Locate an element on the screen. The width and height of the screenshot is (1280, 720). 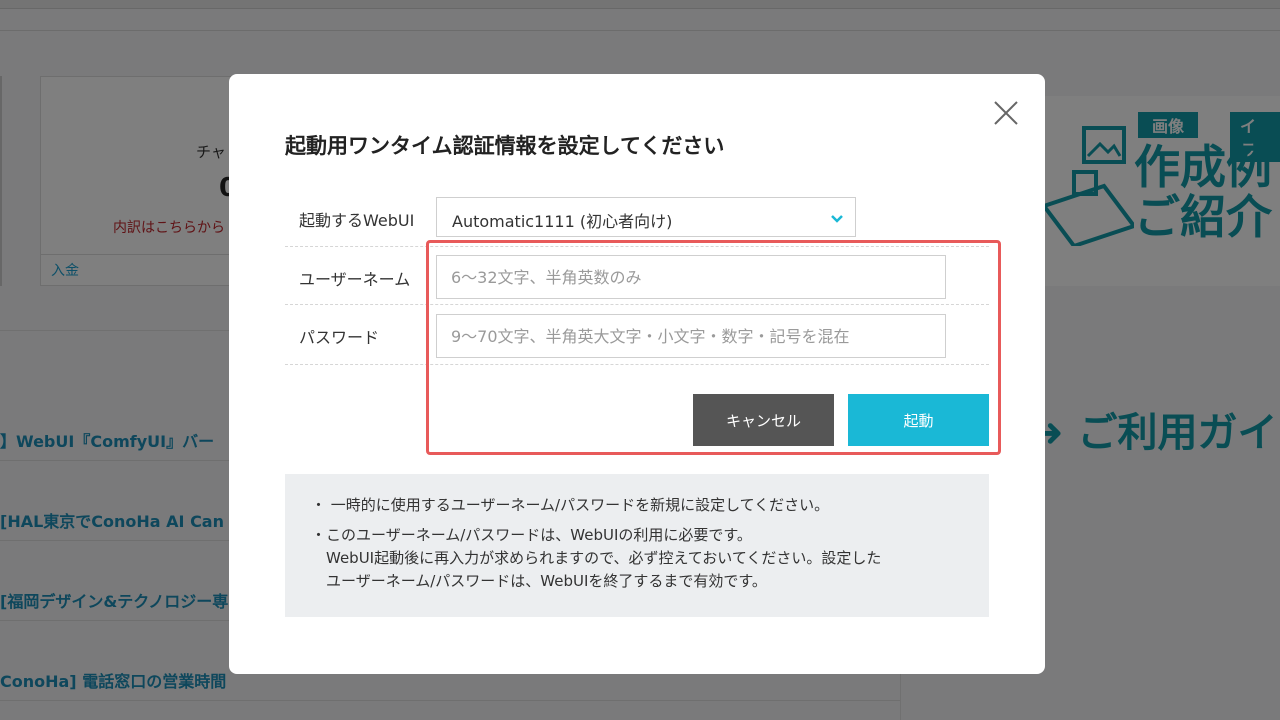
username-label: ユーザーネーム is located at coordinates (355, 279).